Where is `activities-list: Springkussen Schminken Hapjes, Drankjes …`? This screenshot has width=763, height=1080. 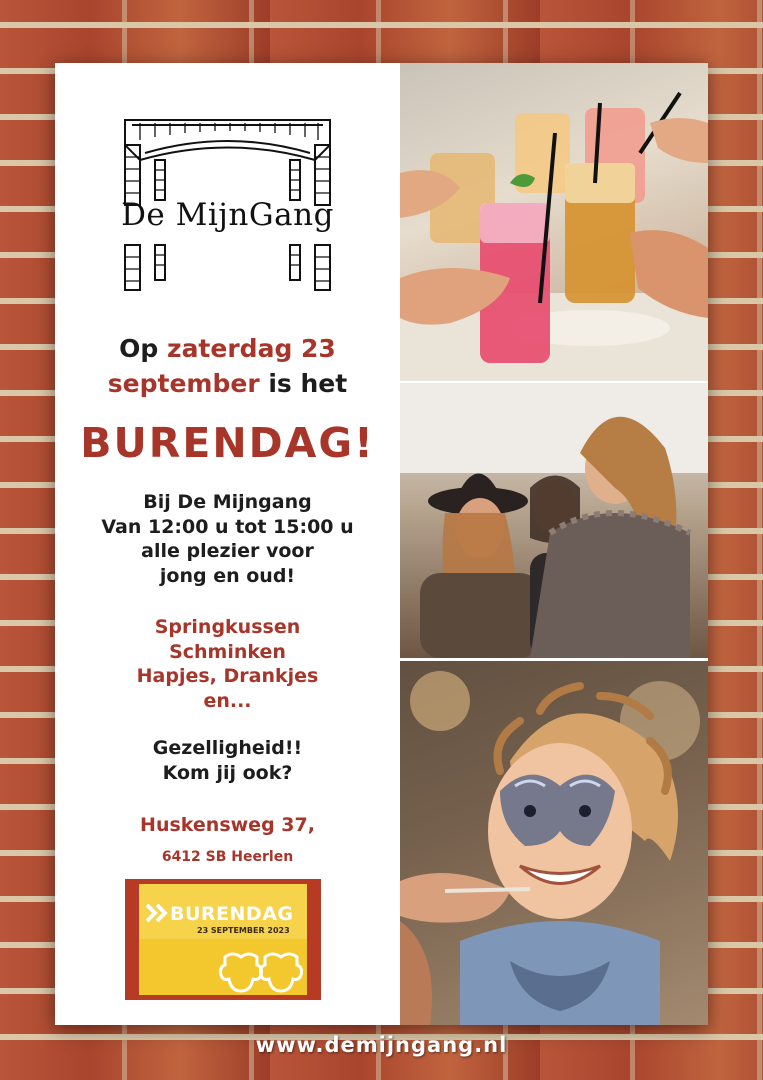 activities-list: Springkussen Schminken Hapjes, Drankjes … is located at coordinates (227, 664).